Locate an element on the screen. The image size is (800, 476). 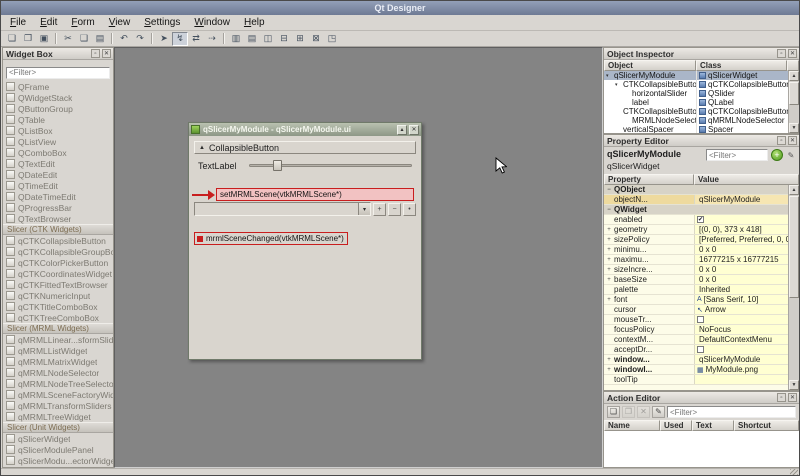
property-row: + baseSize 0 x 0 is located at coordinates (696, 280).